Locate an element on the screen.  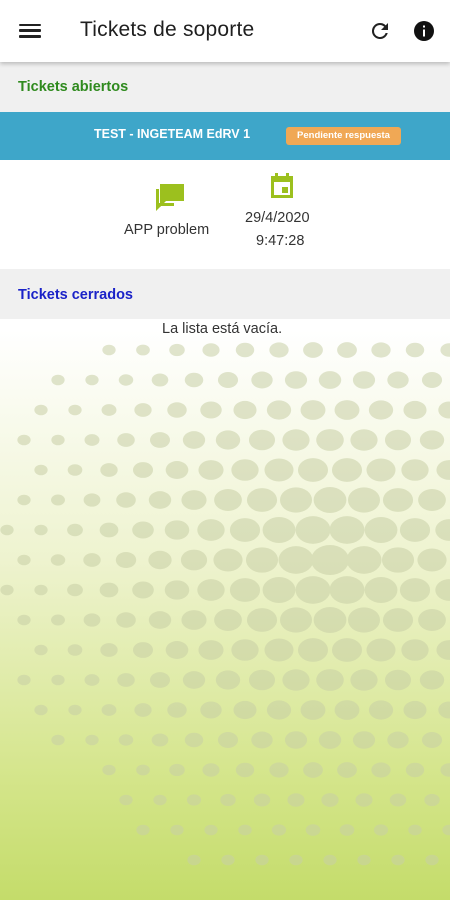
open-tickets-header: Tickets abiertos is located at coordinates (225, 87).